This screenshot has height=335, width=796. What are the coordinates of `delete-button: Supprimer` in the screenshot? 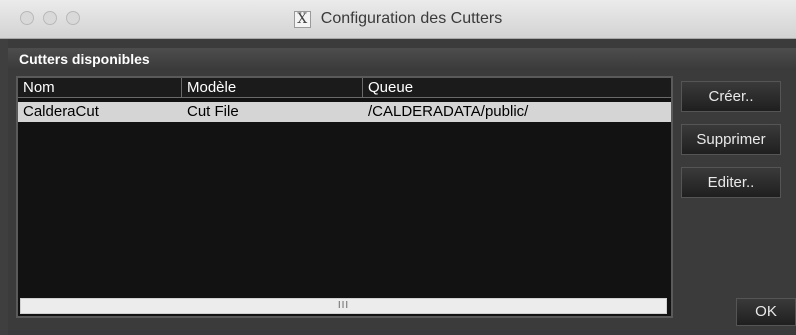 It's located at (731, 139).